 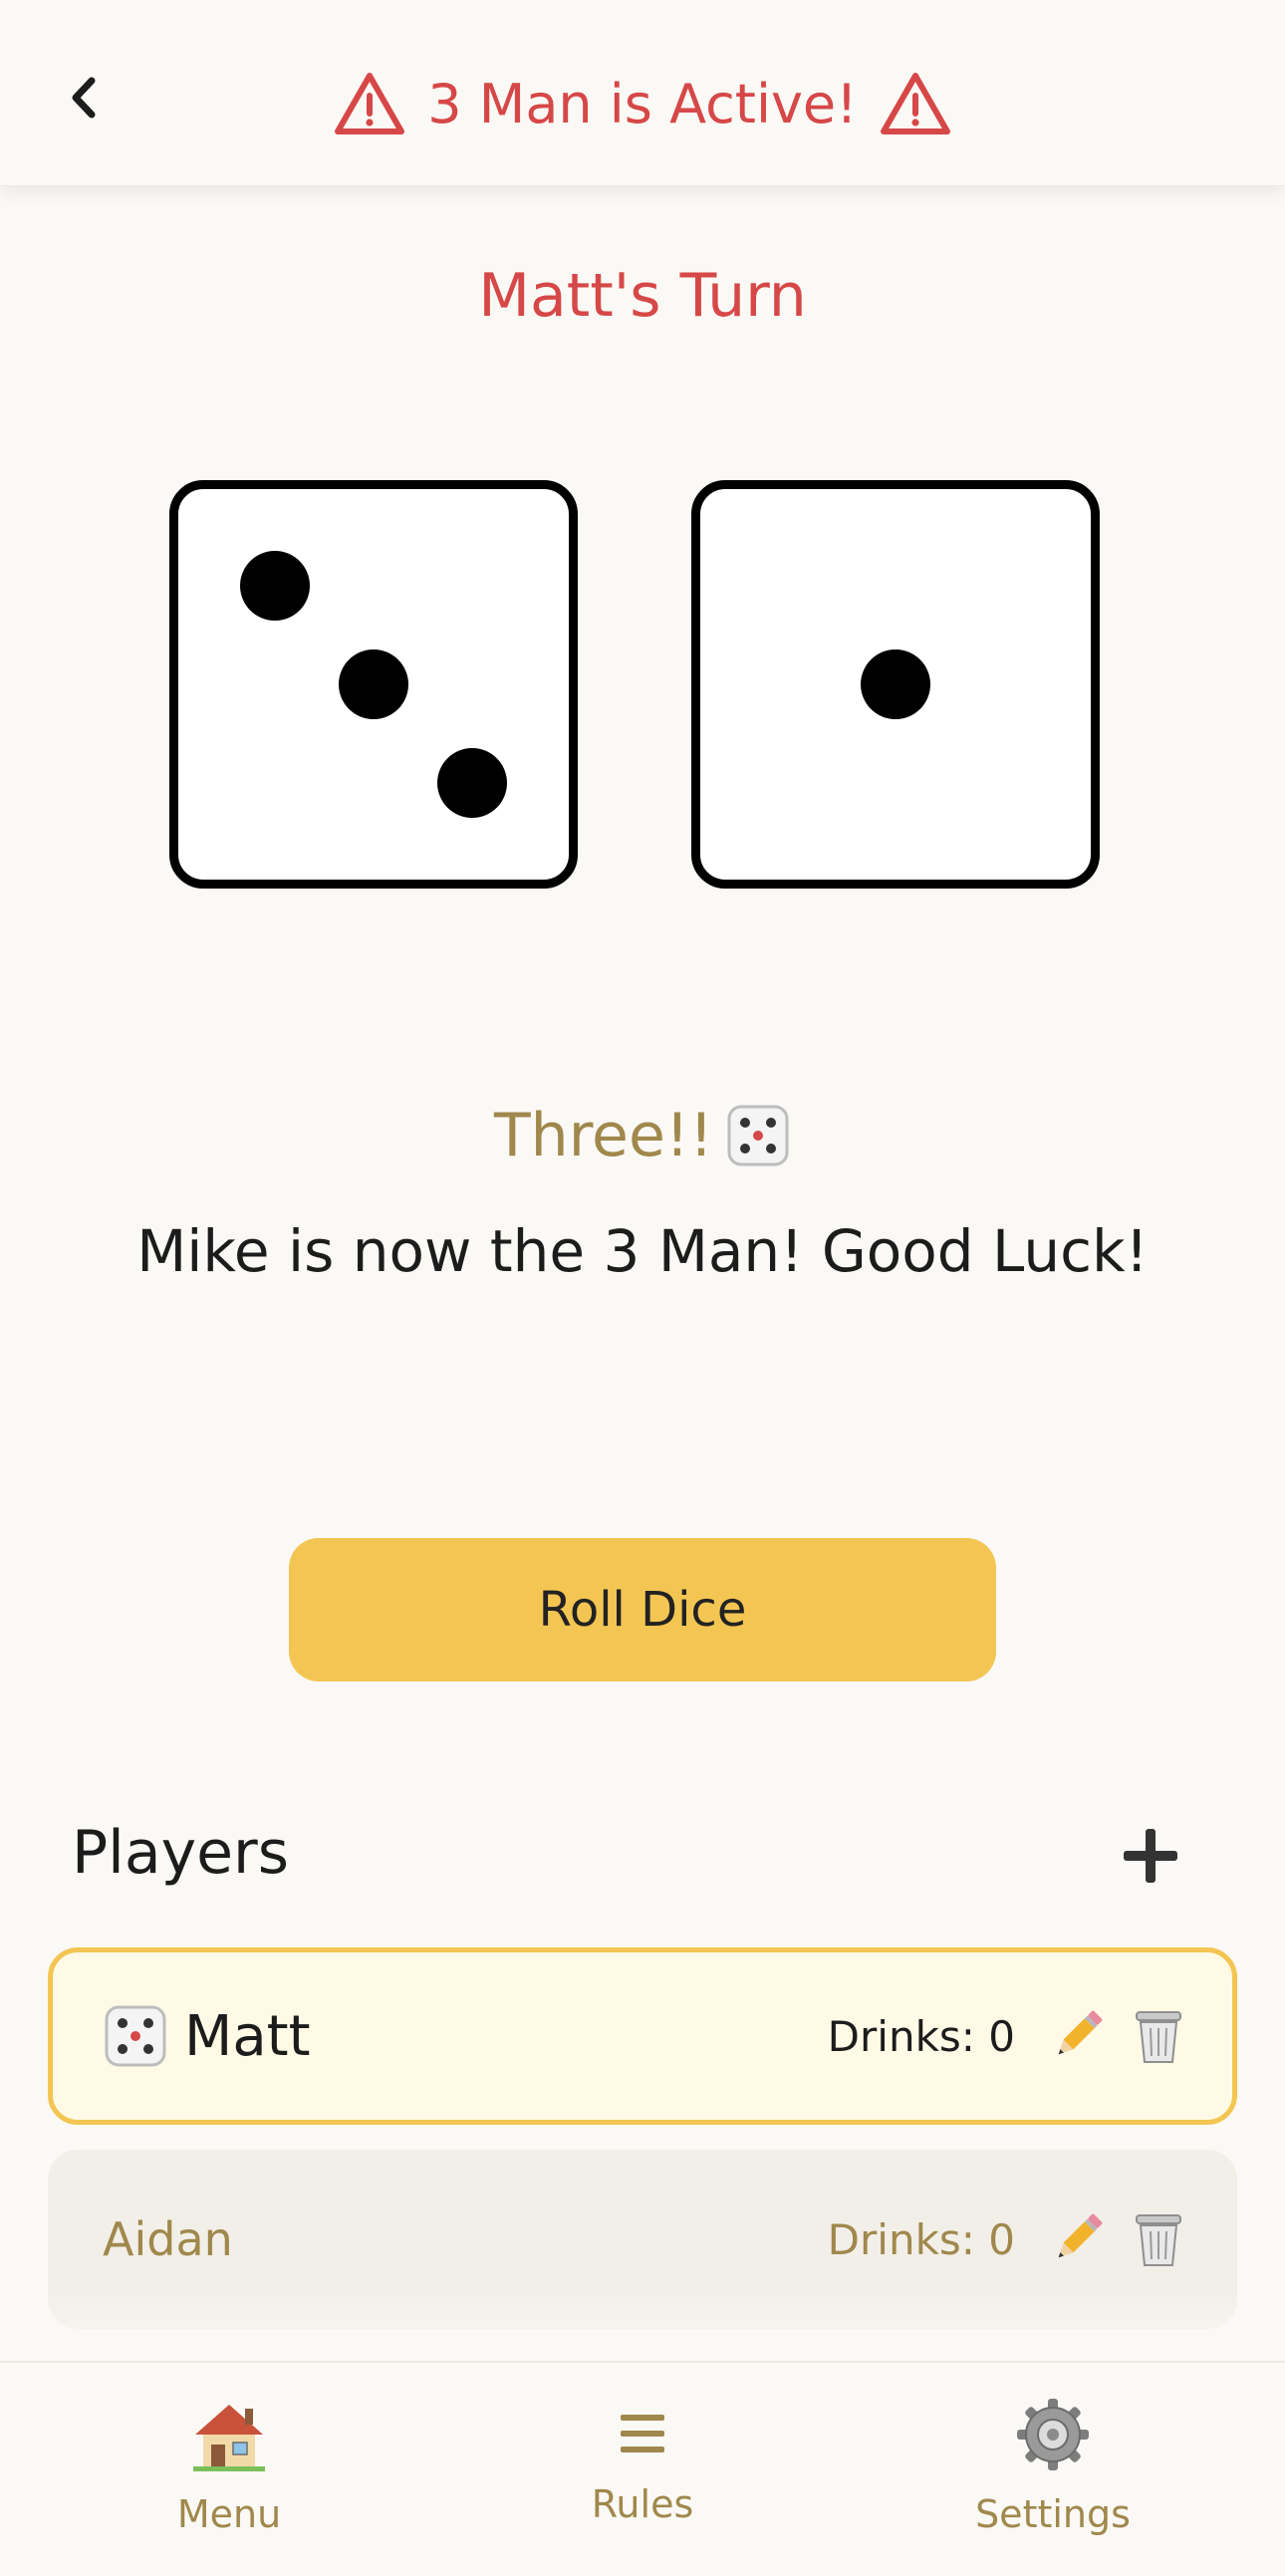 What do you see at coordinates (168, 2239) in the screenshot?
I see `player-name: Aidan` at bounding box center [168, 2239].